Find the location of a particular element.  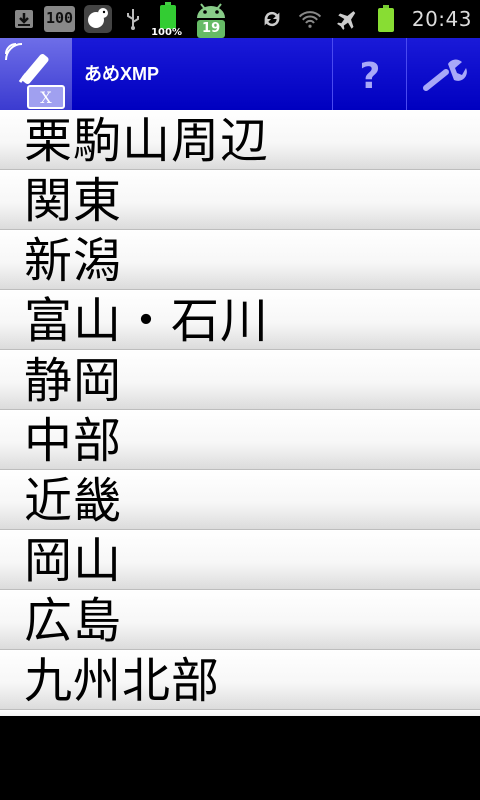

status-bar: 100 100% 19 20:43 is located at coordinates (240, 19).